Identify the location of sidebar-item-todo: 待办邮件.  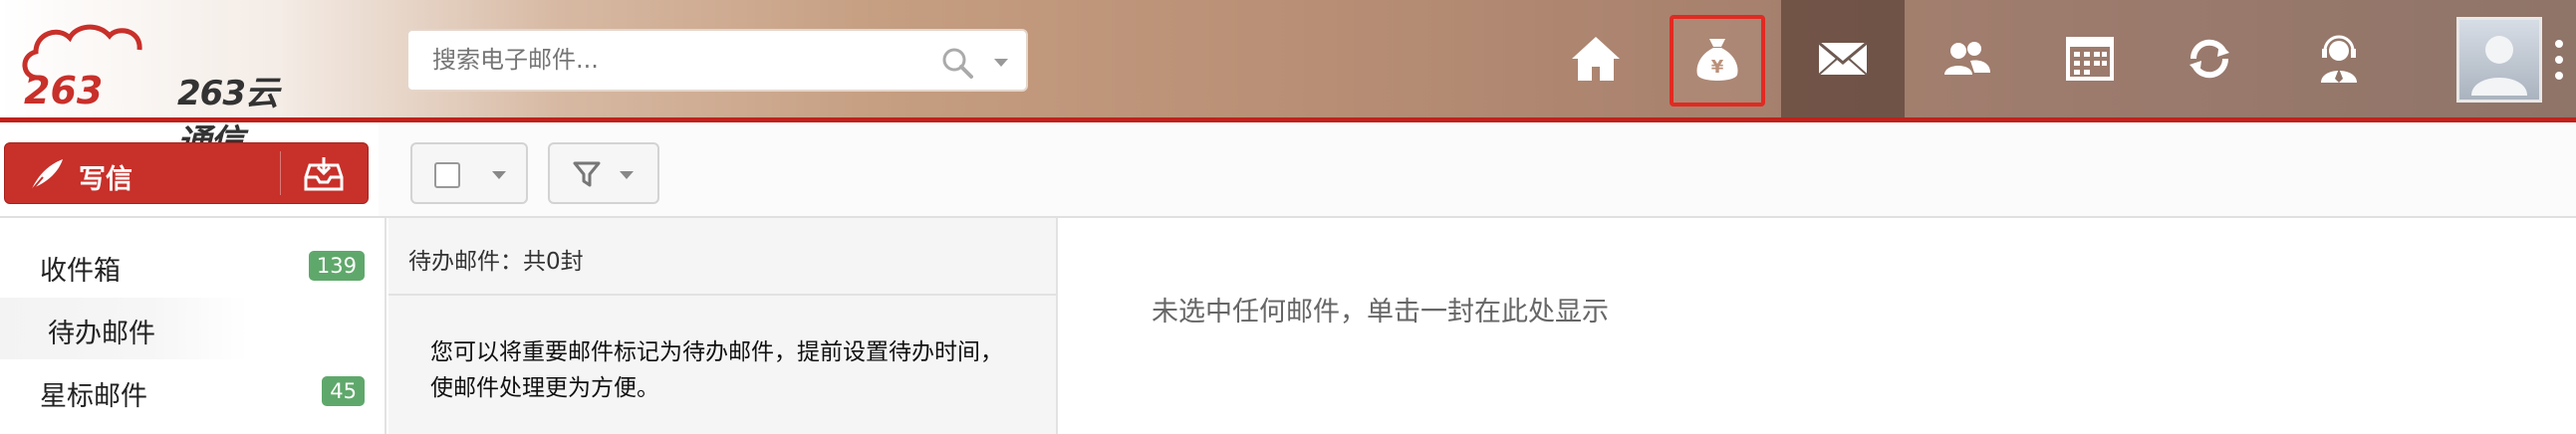
(124, 329).